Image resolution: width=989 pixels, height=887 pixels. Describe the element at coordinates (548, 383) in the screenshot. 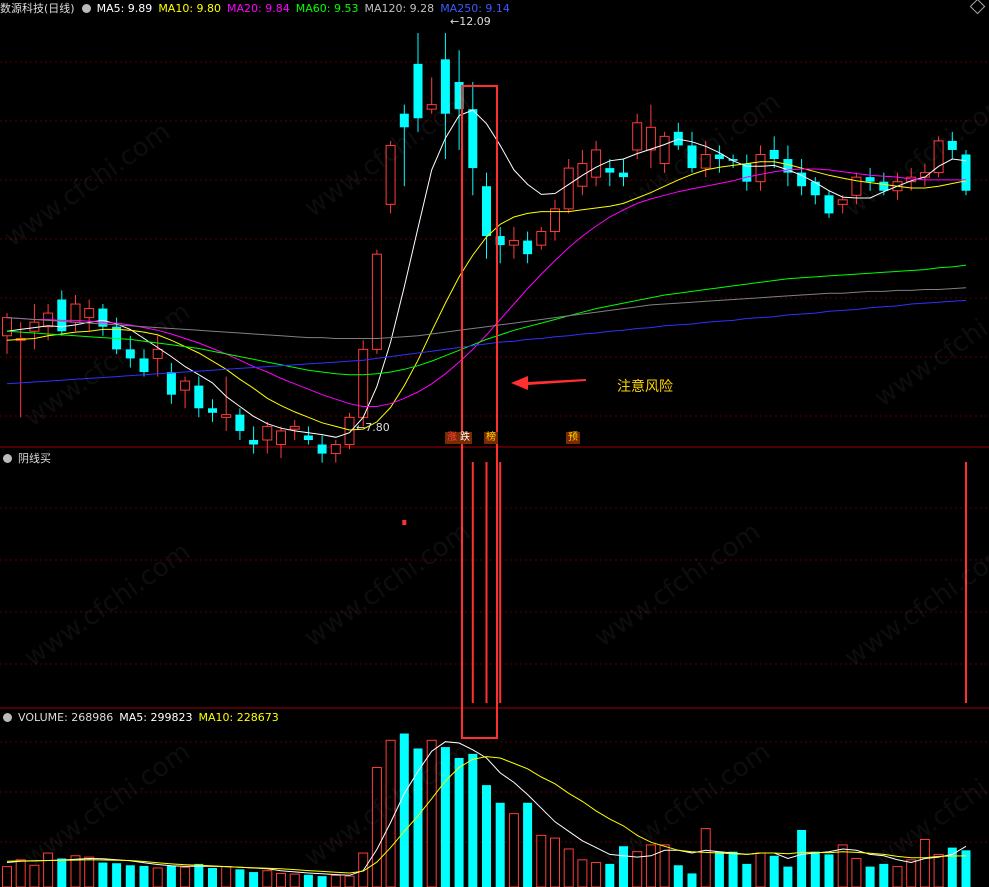

I see `risk-arrow-icon` at that location.